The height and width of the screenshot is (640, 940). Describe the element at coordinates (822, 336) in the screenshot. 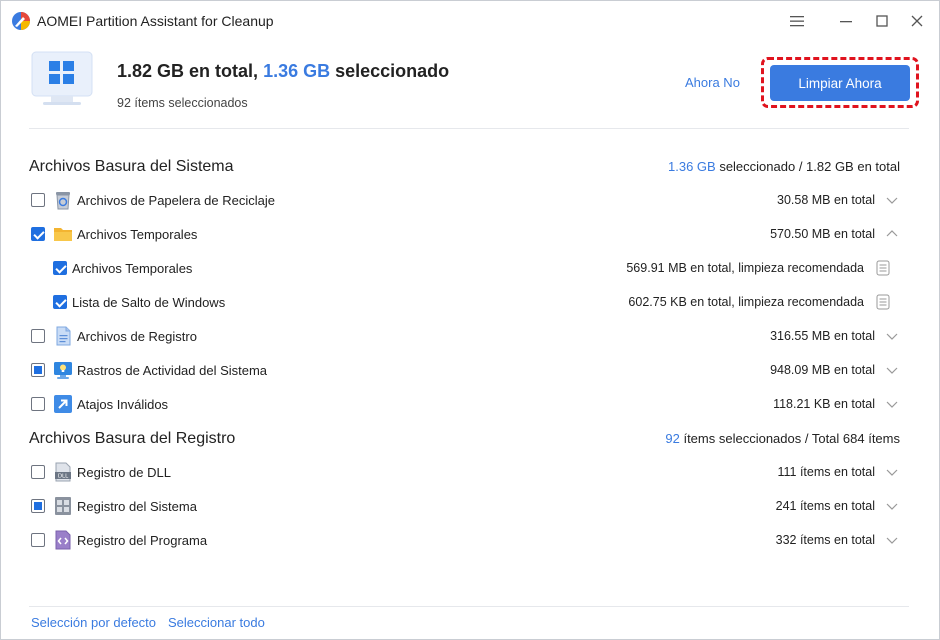

I see `item-value: 316.55 MB en total` at that location.